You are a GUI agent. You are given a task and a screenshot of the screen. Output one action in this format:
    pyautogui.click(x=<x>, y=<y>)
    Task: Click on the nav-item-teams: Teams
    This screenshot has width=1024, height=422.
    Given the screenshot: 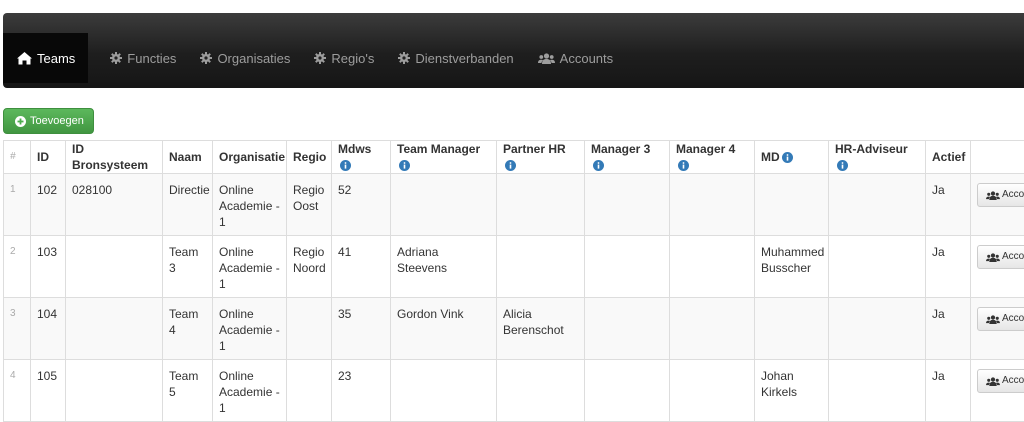 What is the action you would take?
    pyautogui.click(x=45, y=58)
    